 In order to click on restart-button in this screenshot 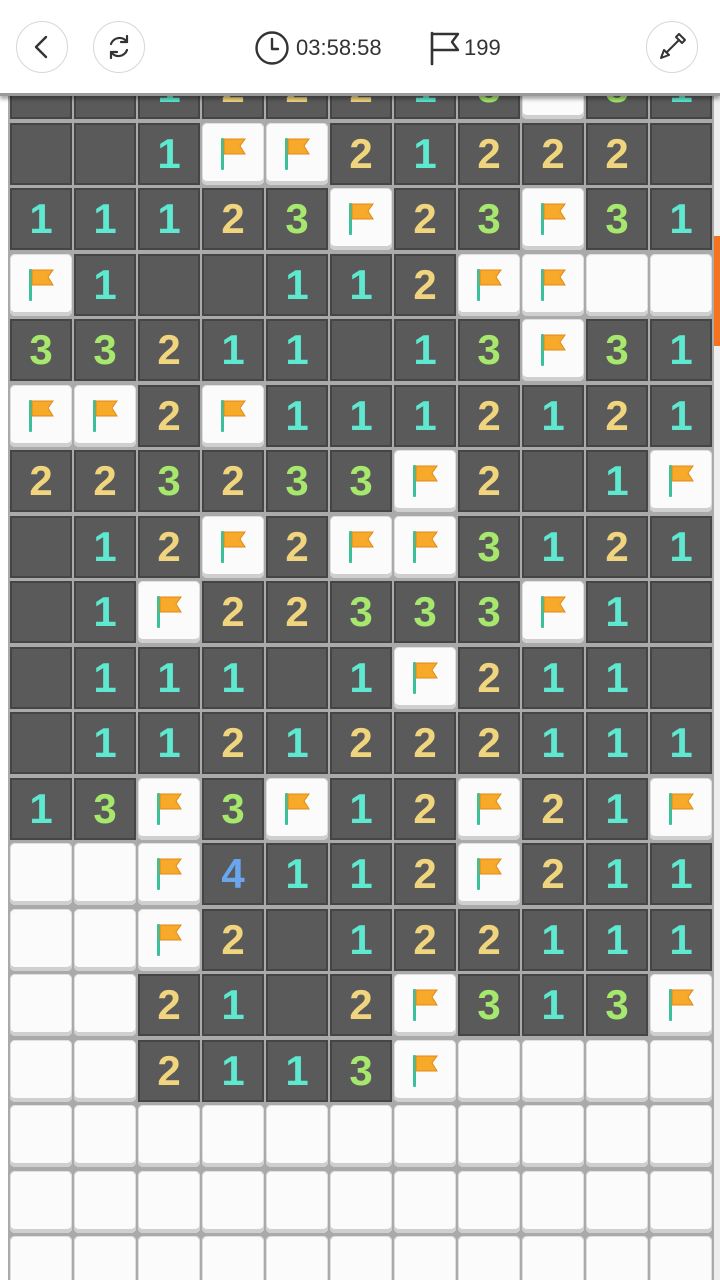, I will do `click(119, 47)`.